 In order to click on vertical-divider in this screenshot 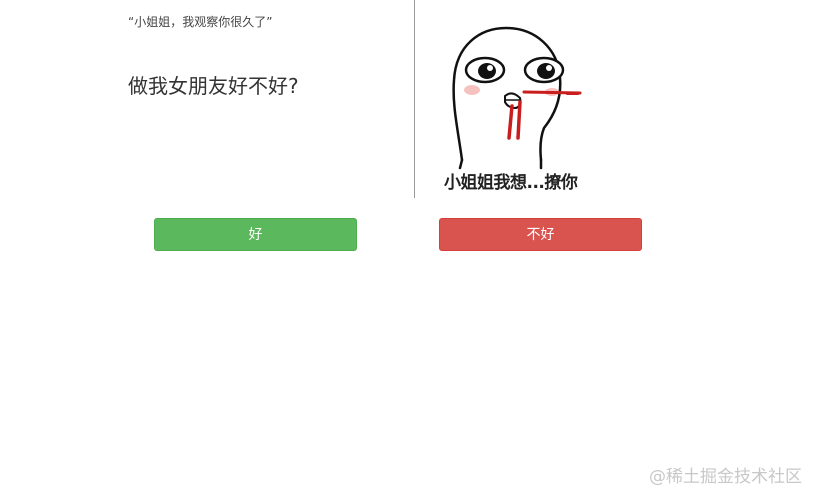, I will do `click(414, 99)`.